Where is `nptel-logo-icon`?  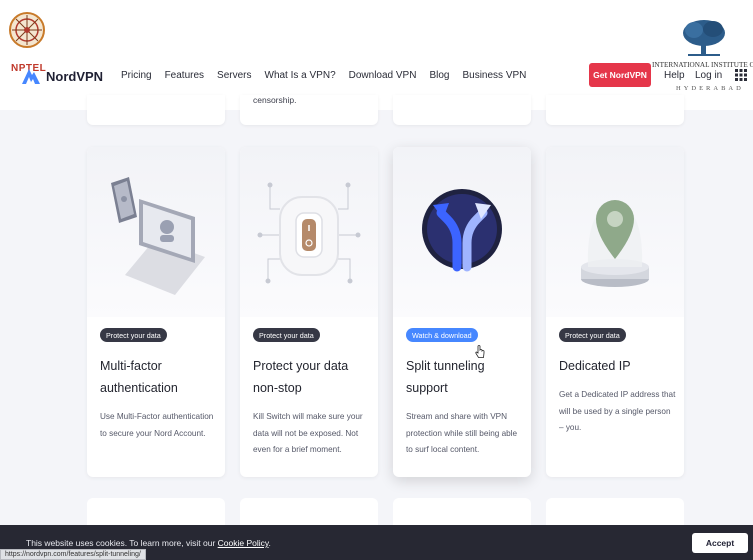 nptel-logo-icon is located at coordinates (27, 30).